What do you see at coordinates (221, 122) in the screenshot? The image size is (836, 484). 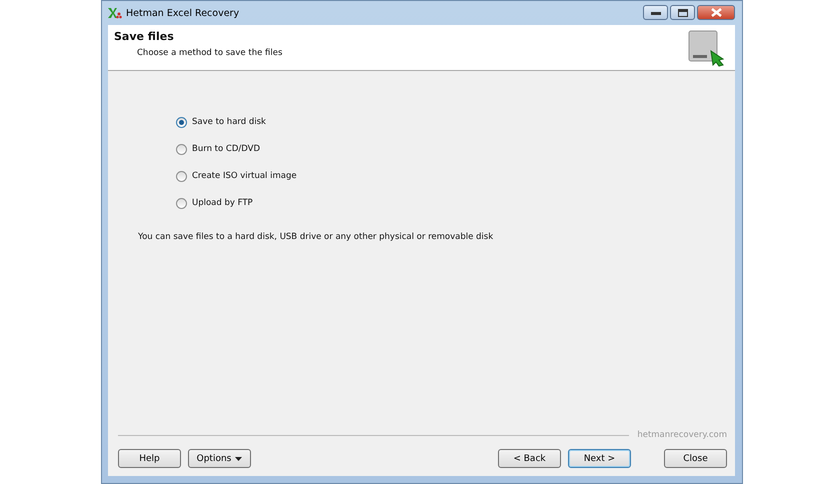 I see `radio-option: Save to hard disk` at bounding box center [221, 122].